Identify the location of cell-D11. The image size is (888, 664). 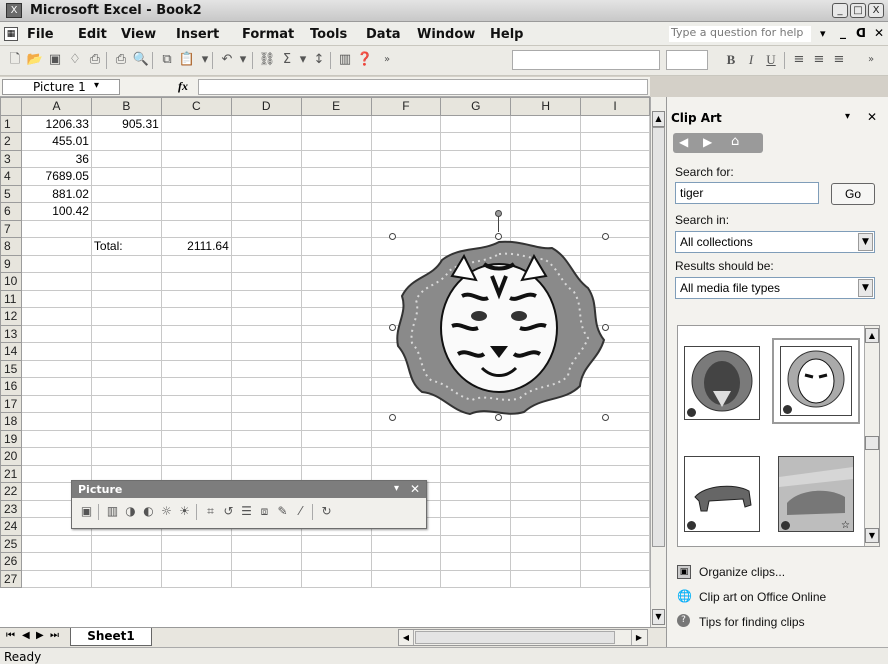
(266, 298).